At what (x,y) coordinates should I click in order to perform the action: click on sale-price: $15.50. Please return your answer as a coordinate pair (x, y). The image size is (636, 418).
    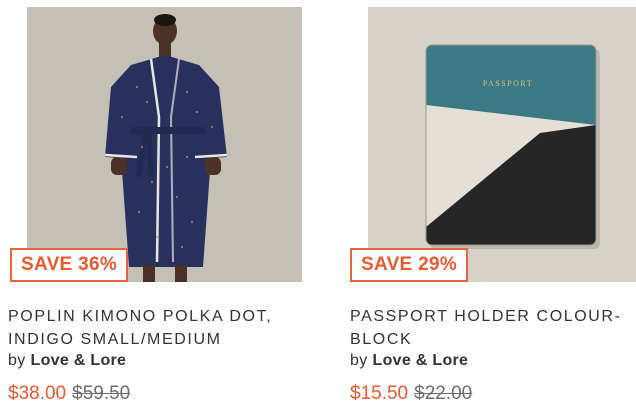
    Looking at the image, I should click on (379, 393).